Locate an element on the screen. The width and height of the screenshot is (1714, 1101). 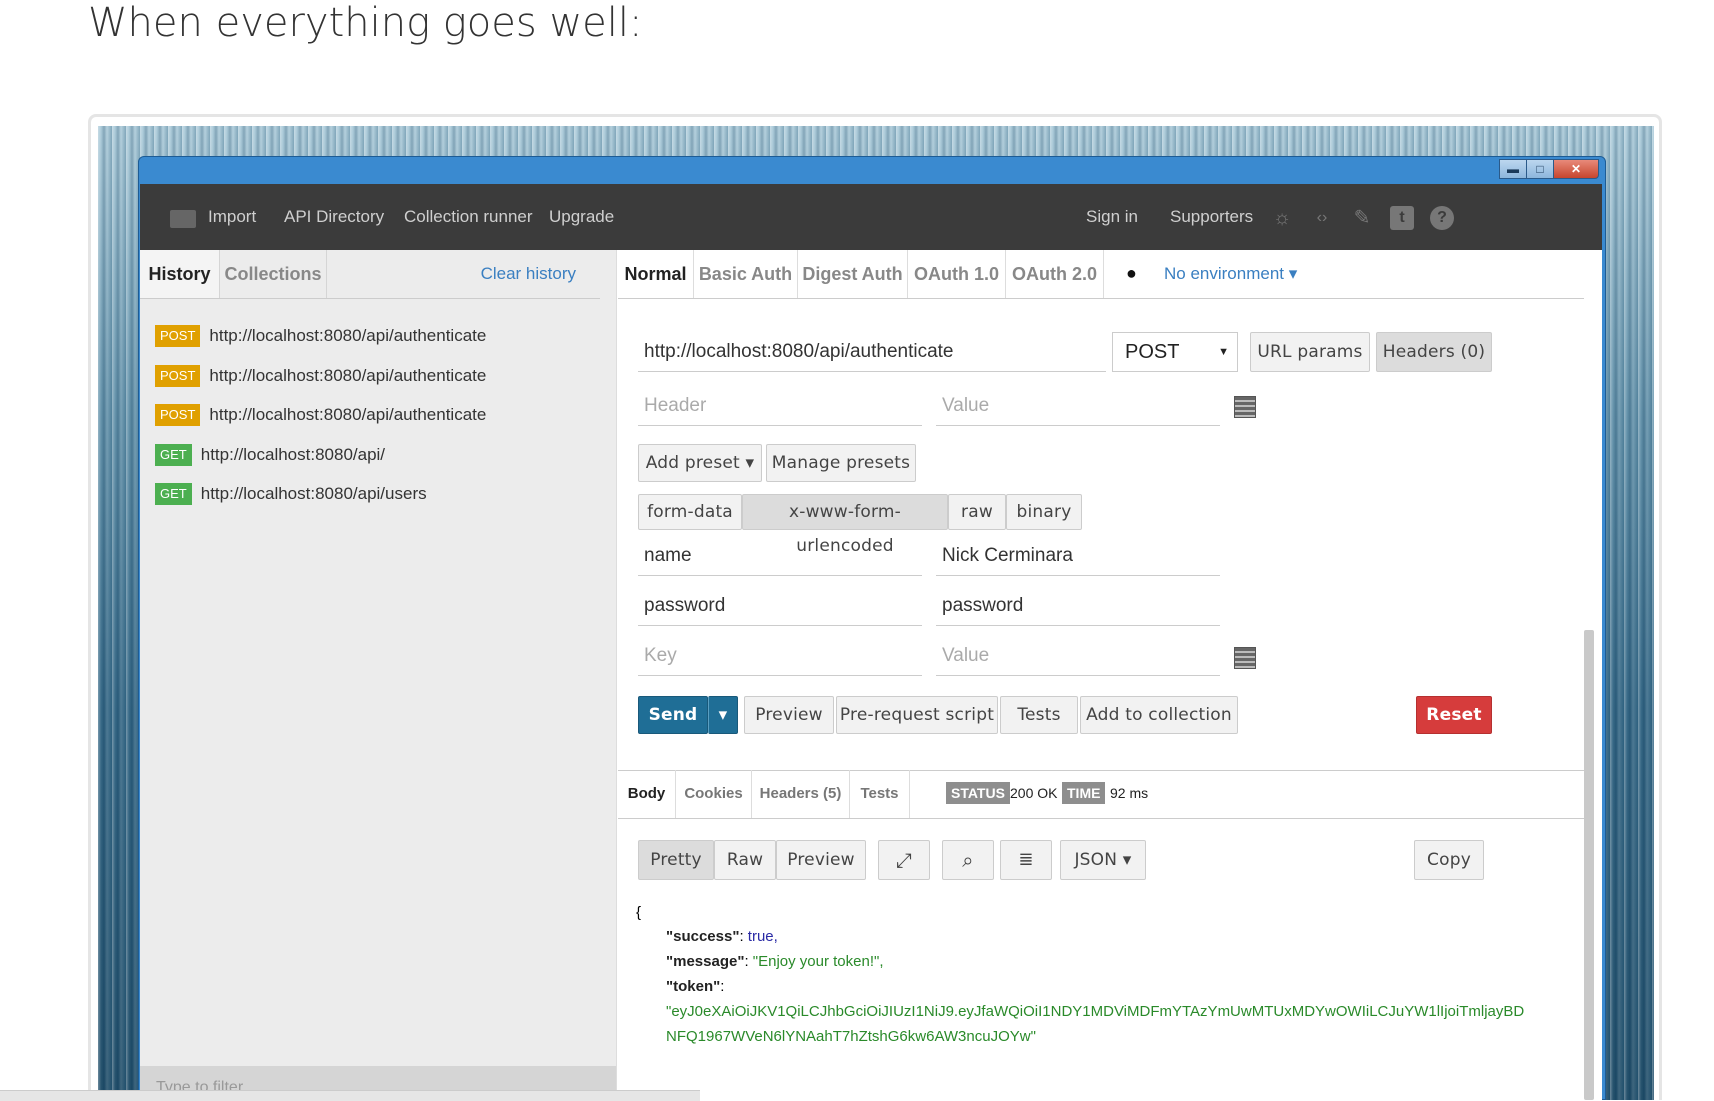
time-label: TIME is located at coordinates (1084, 793).